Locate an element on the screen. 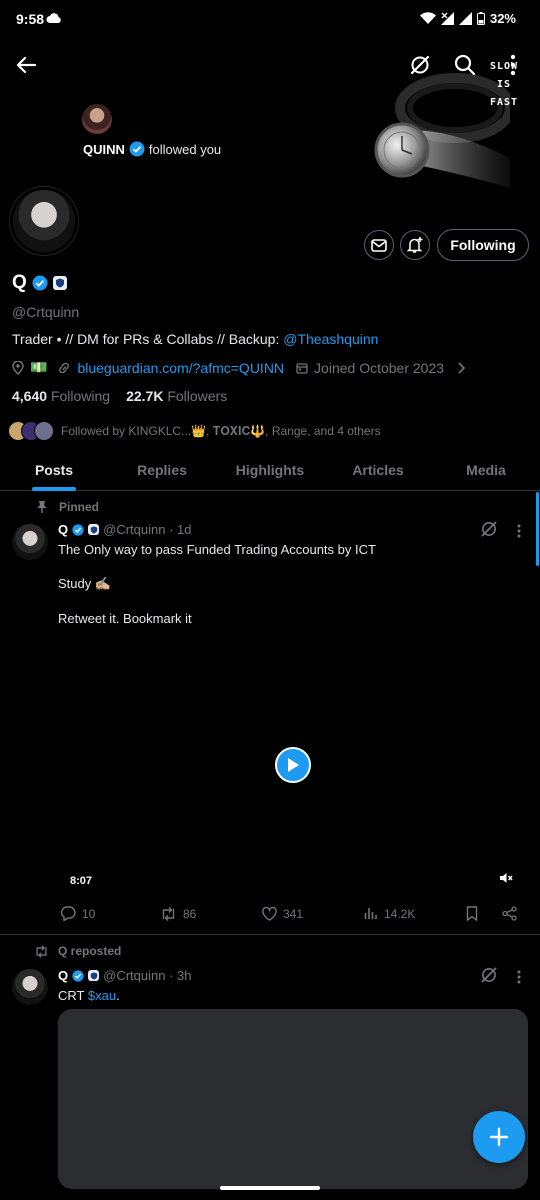 The image size is (540, 1200). home-indicator is located at coordinates (270, 1188).